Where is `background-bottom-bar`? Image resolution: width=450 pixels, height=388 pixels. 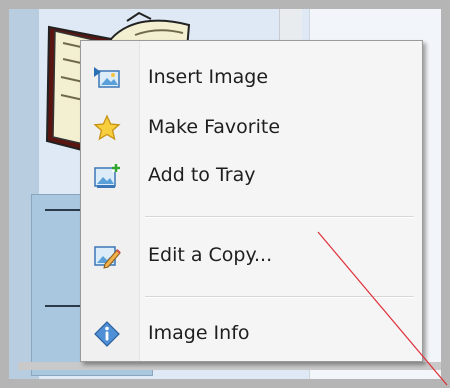 background-bottom-bar is located at coordinates (229, 366).